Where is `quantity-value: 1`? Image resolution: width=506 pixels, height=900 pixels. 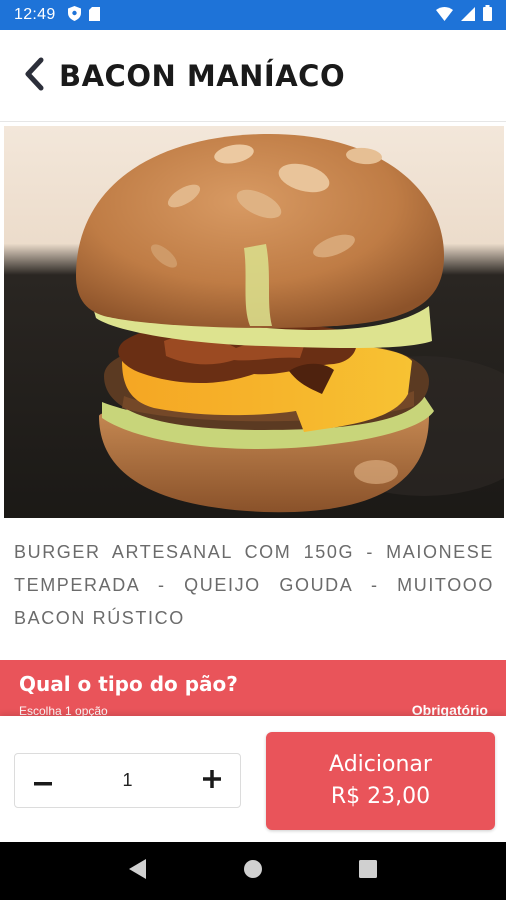
quantity-value: 1 is located at coordinates (127, 780).